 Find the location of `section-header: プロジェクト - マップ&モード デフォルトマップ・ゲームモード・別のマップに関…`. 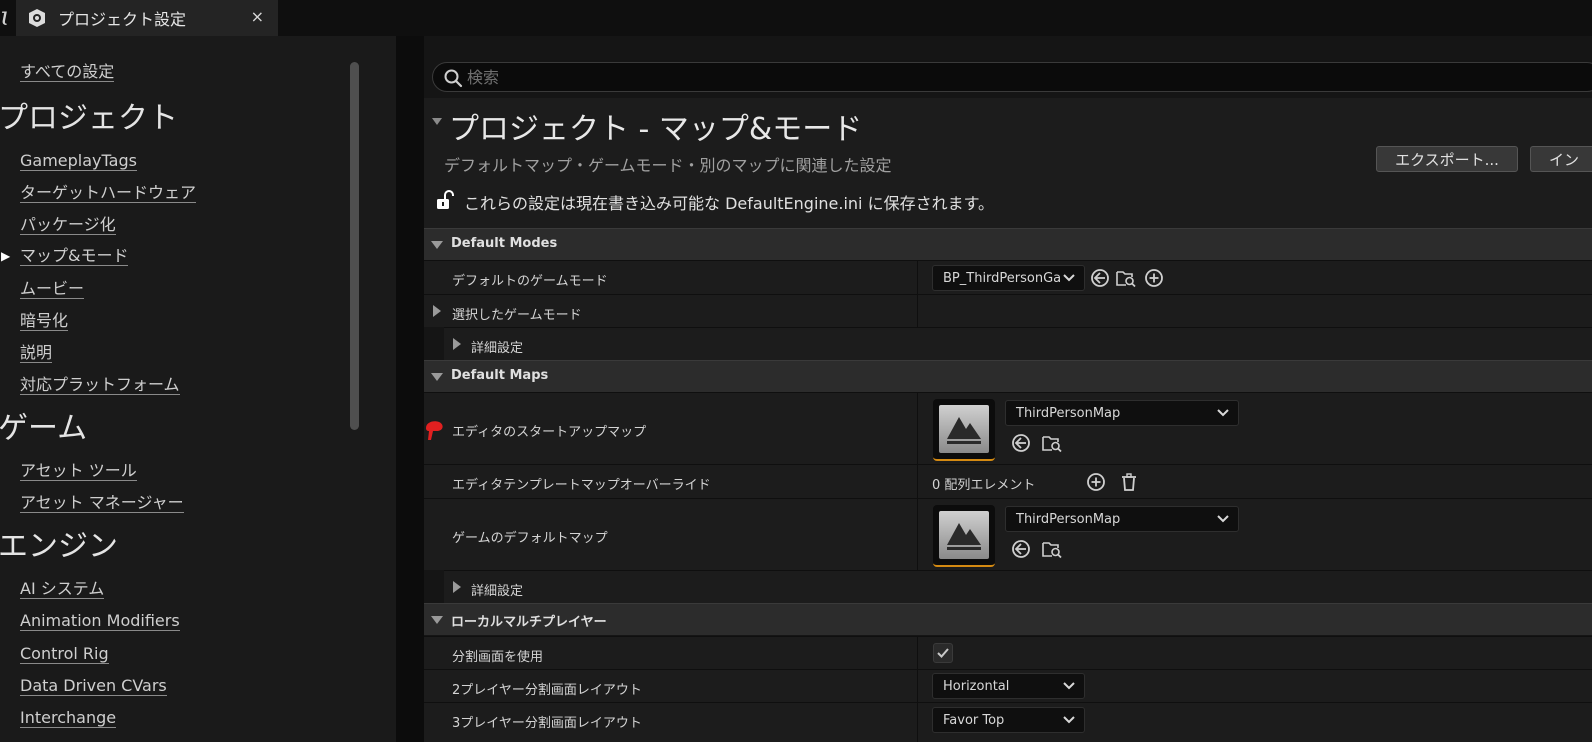

section-header: プロジェクト - マップ&モード デフォルトマップ・ゲームモード・別のマップに関… is located at coordinates (1008, 163).